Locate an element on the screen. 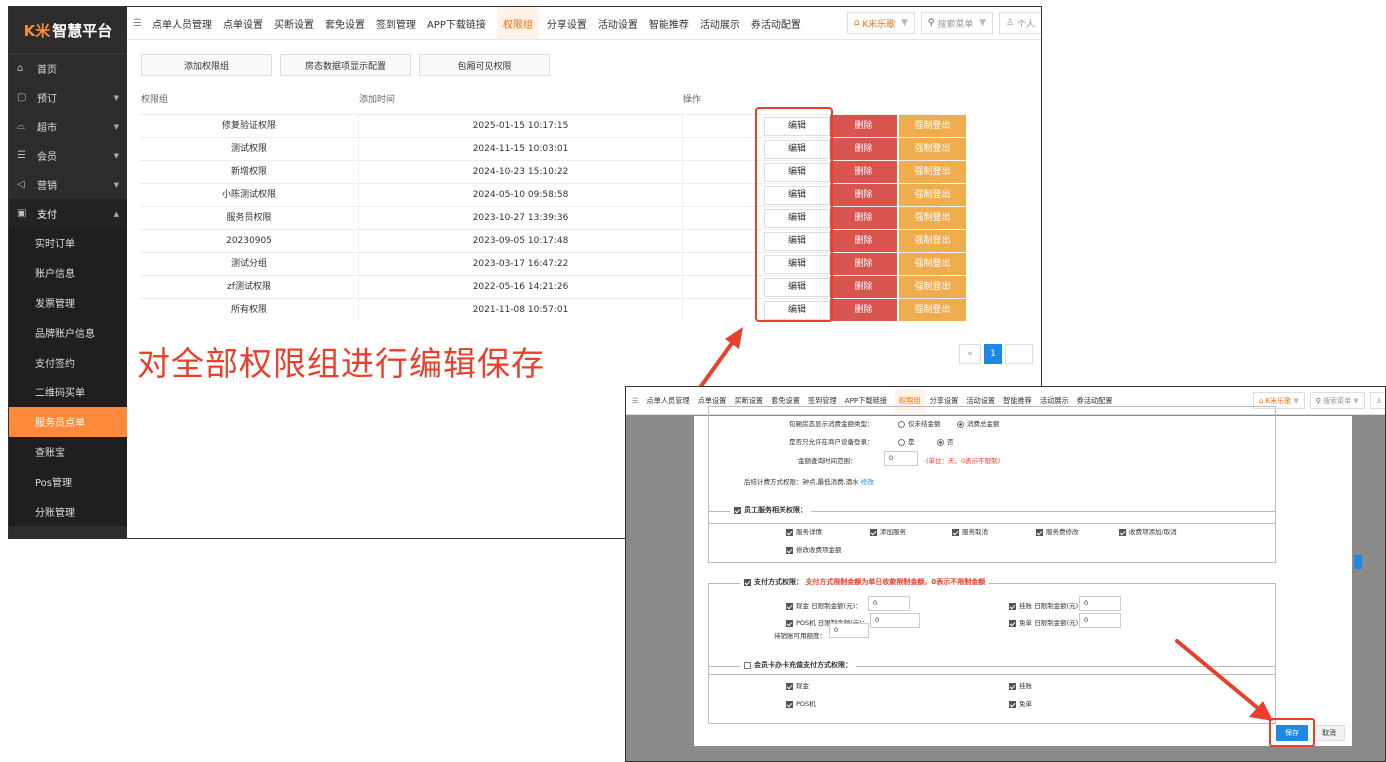 The width and height of the screenshot is (1386, 762). staff-permission-checkbox: 服务取消 is located at coordinates (970, 531).